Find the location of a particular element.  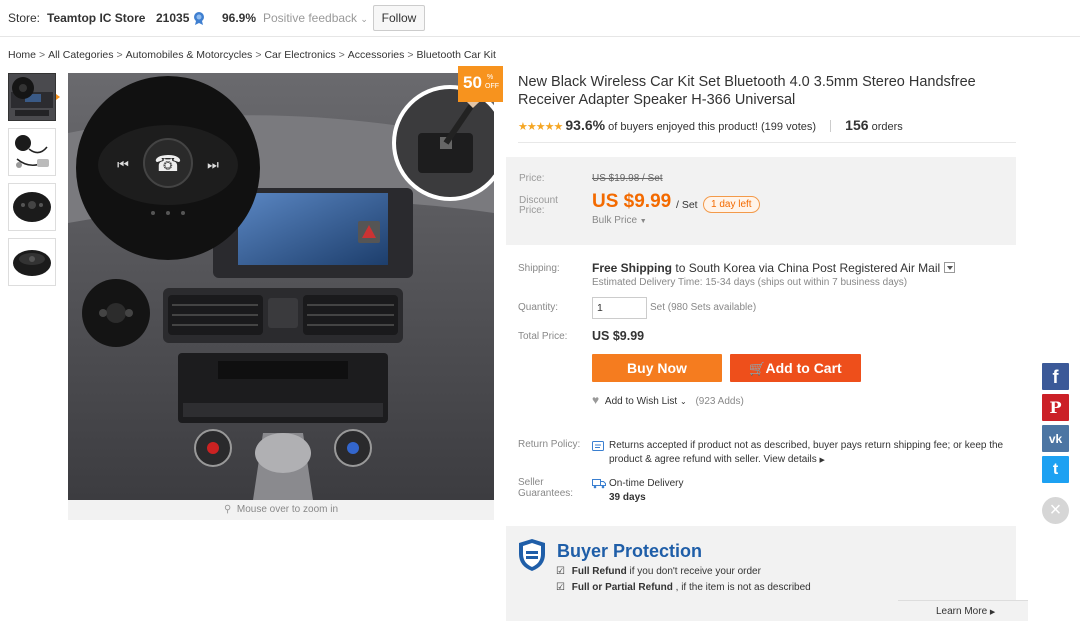

pinterest-icon: P is located at coordinates (1055, 407).